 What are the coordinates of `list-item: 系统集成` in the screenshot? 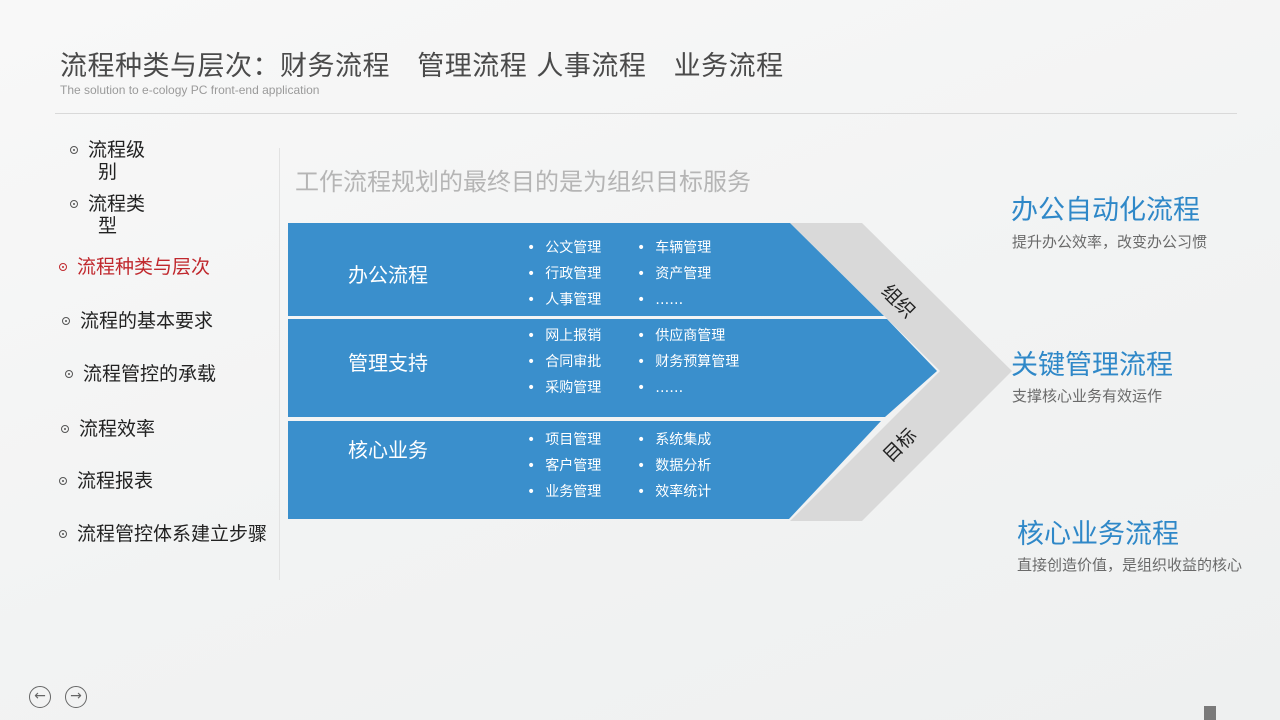 It's located at (692, 440).